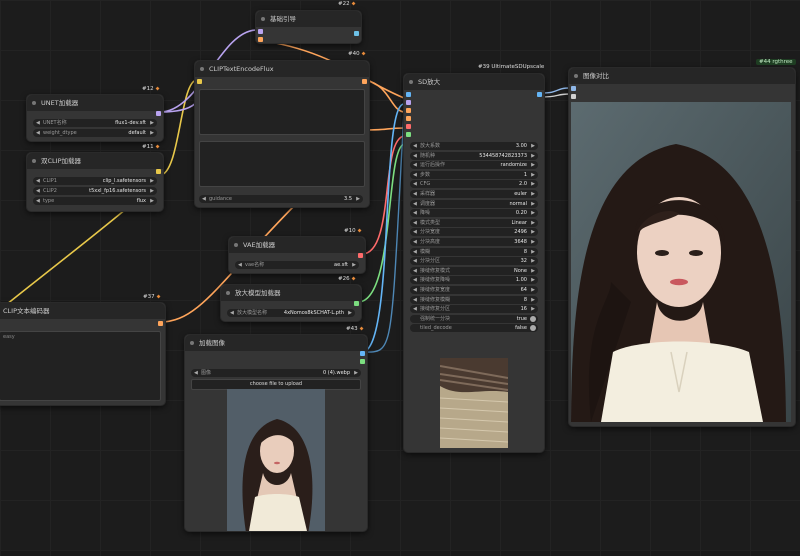 Image resolution: width=800 pixels, height=556 pixels. What do you see at coordinates (474, 290) in the screenshot?
I see `param-widget: ◀ 接缝修复宽度 64 ▶` at bounding box center [474, 290].